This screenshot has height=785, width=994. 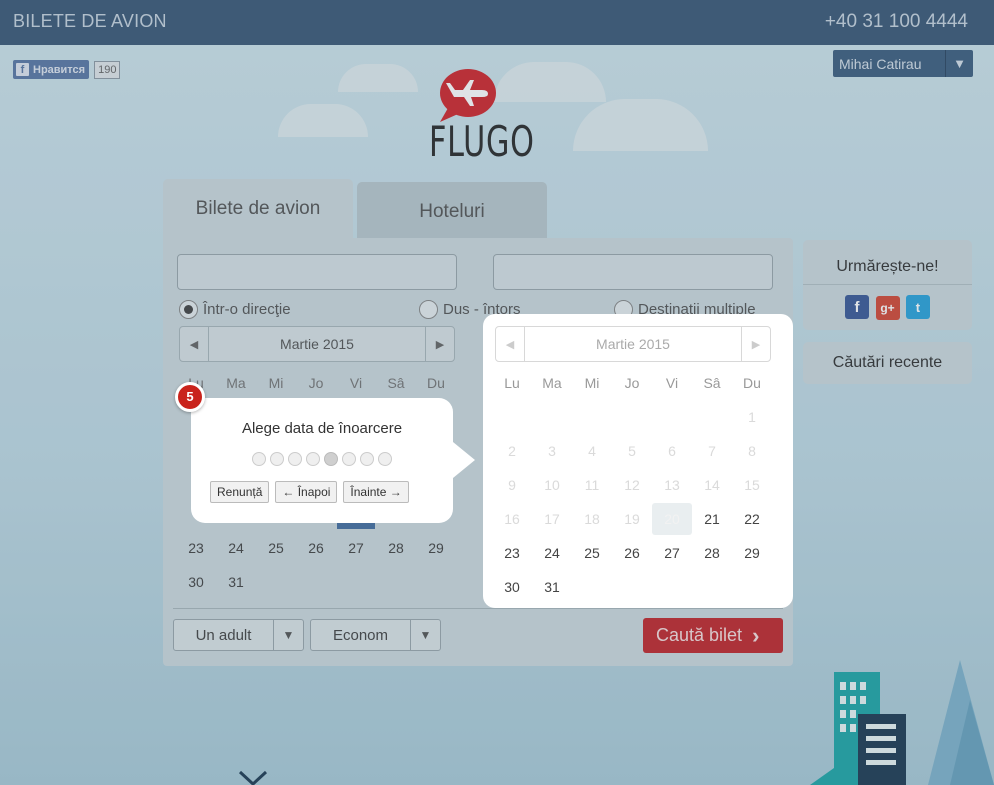 What do you see at coordinates (552, 519) in the screenshot?
I see `calendar-day: 17` at bounding box center [552, 519].